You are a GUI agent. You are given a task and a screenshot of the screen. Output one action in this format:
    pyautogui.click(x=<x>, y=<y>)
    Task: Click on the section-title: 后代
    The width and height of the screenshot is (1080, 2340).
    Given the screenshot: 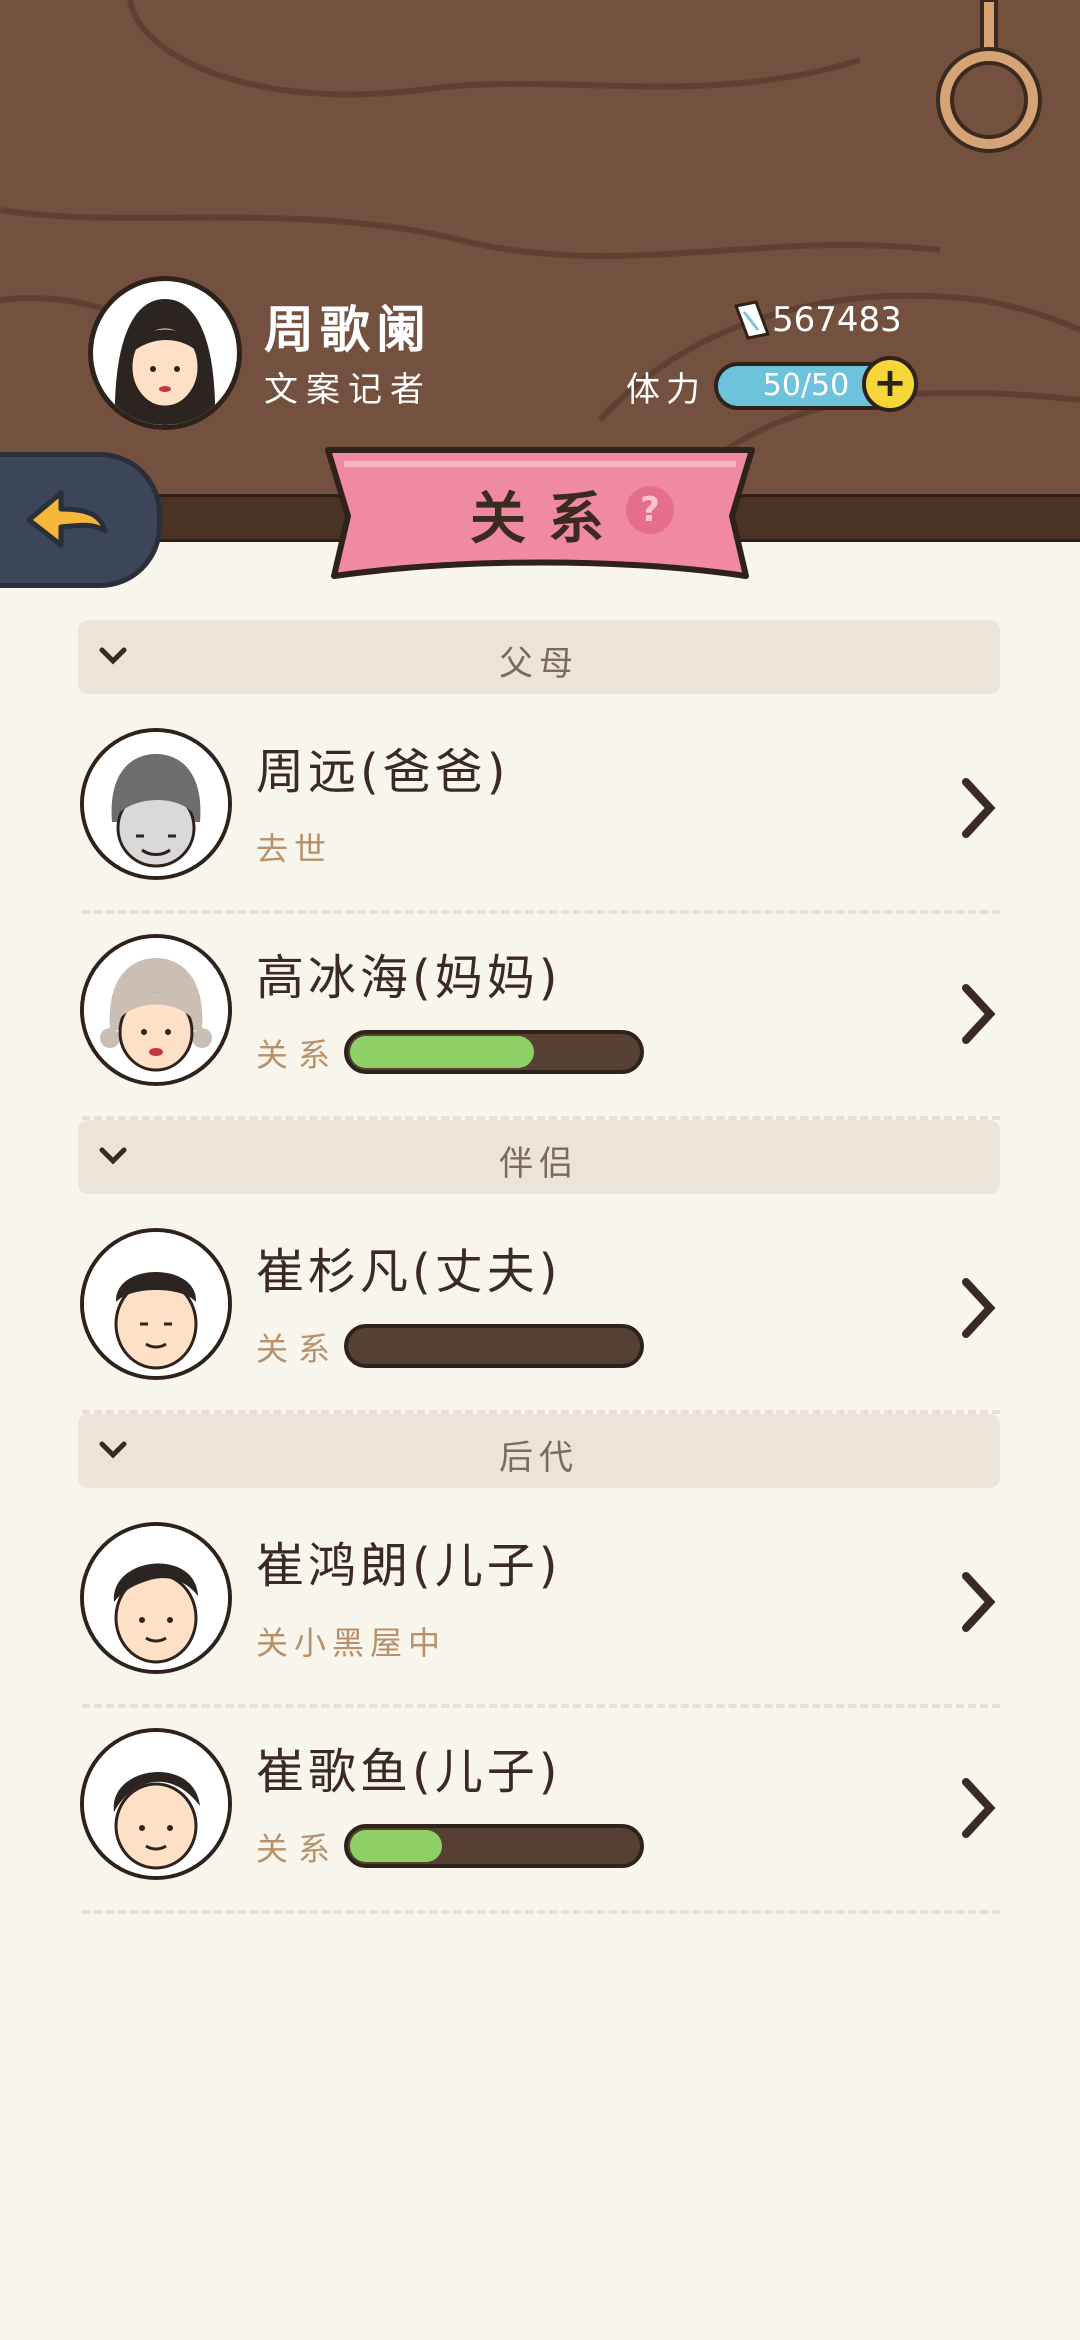 What is the action you would take?
    pyautogui.click(x=539, y=1458)
    